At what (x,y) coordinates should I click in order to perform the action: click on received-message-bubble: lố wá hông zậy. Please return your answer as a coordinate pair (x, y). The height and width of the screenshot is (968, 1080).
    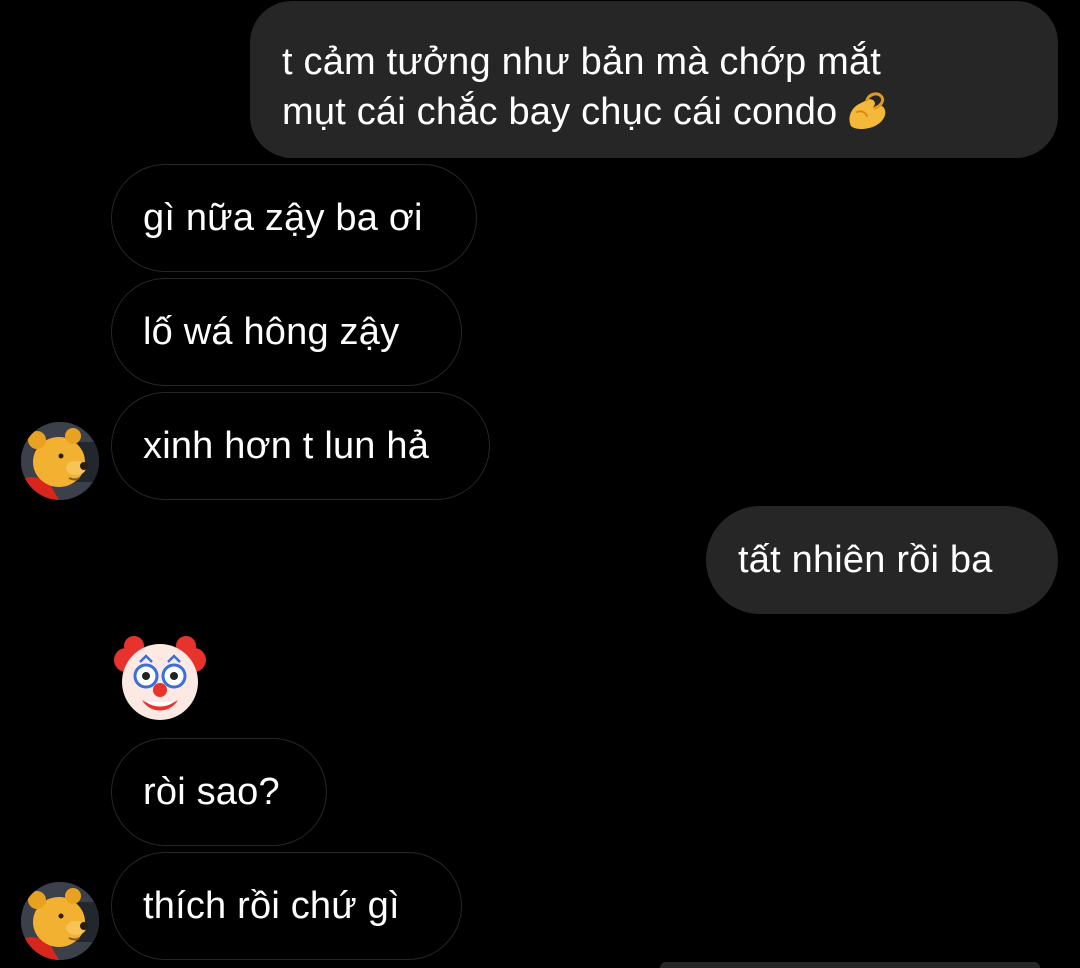
    Looking at the image, I should click on (286, 332).